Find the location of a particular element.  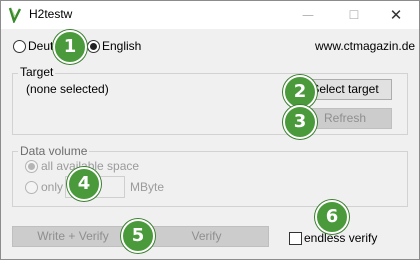

app-icon is located at coordinates (15, 15).